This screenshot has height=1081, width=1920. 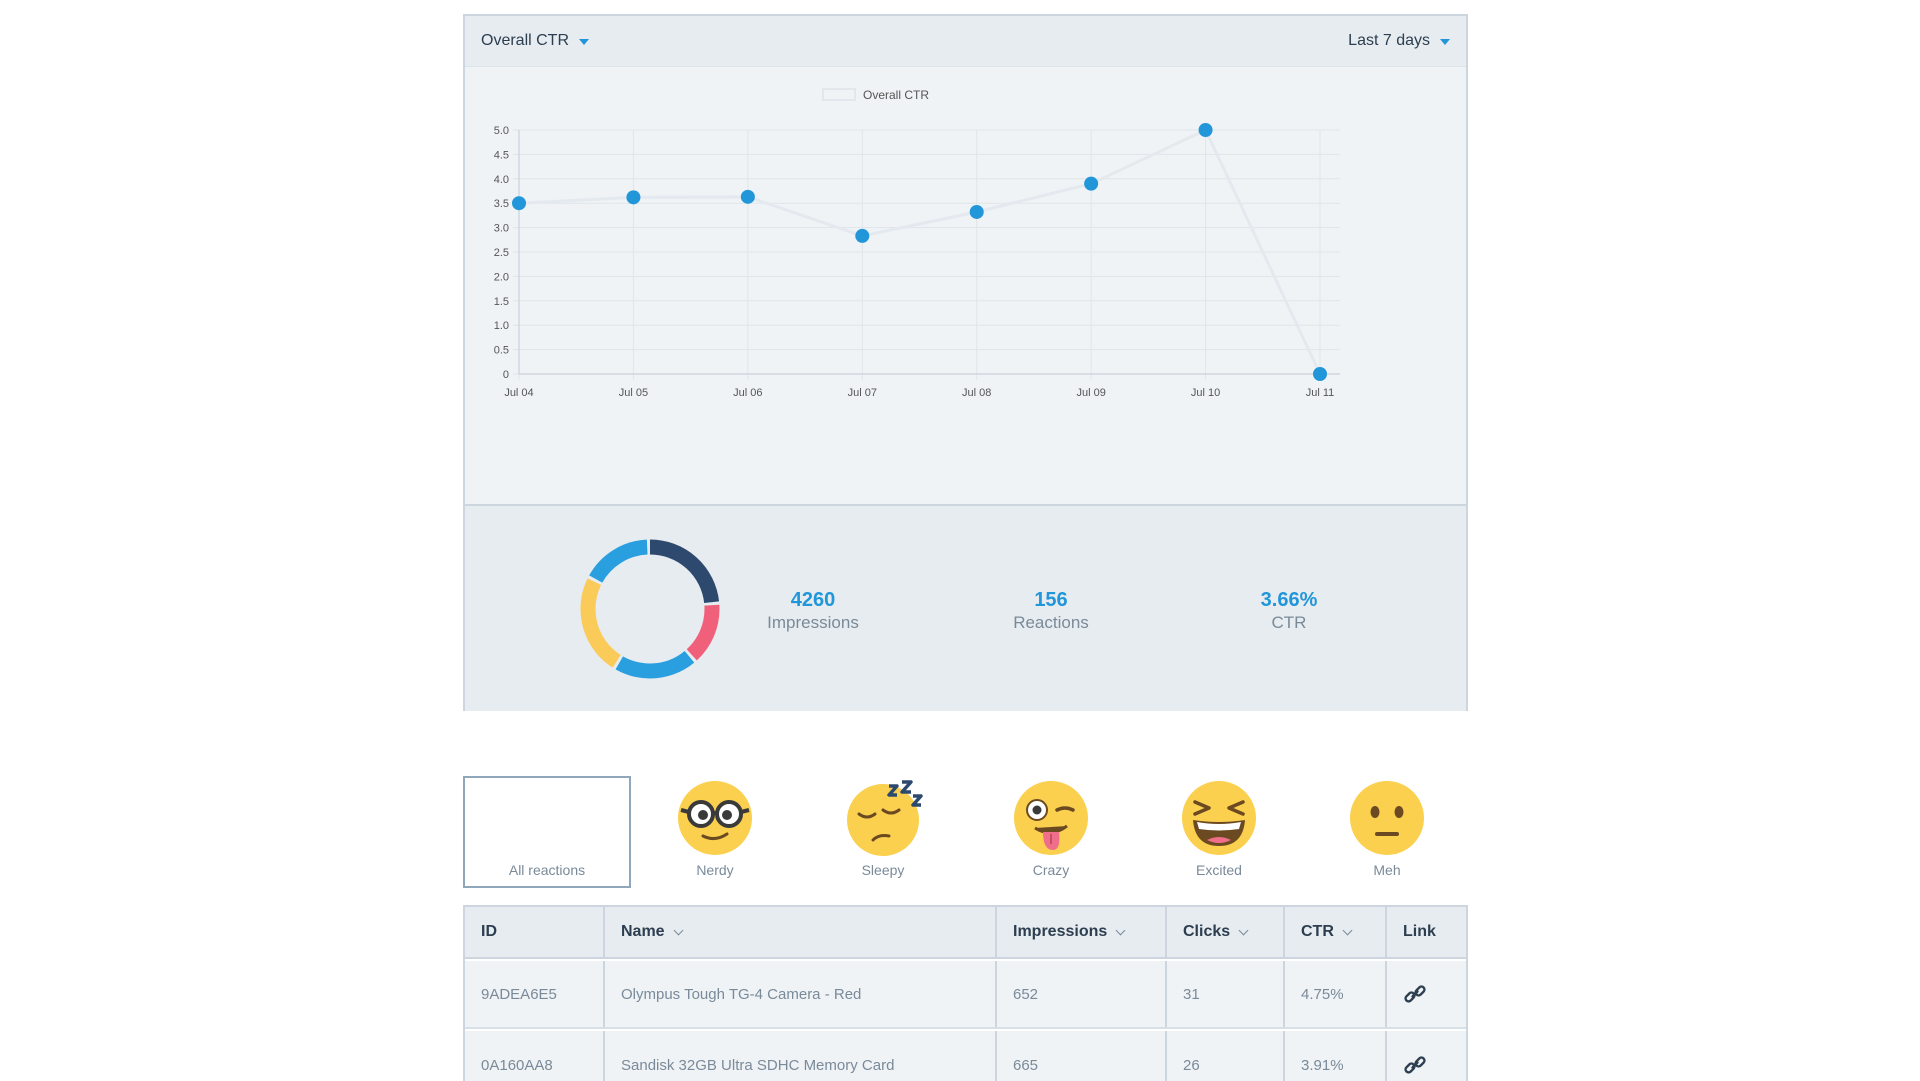 I want to click on x-tick-label: Jul 09, so click(x=1090, y=393).